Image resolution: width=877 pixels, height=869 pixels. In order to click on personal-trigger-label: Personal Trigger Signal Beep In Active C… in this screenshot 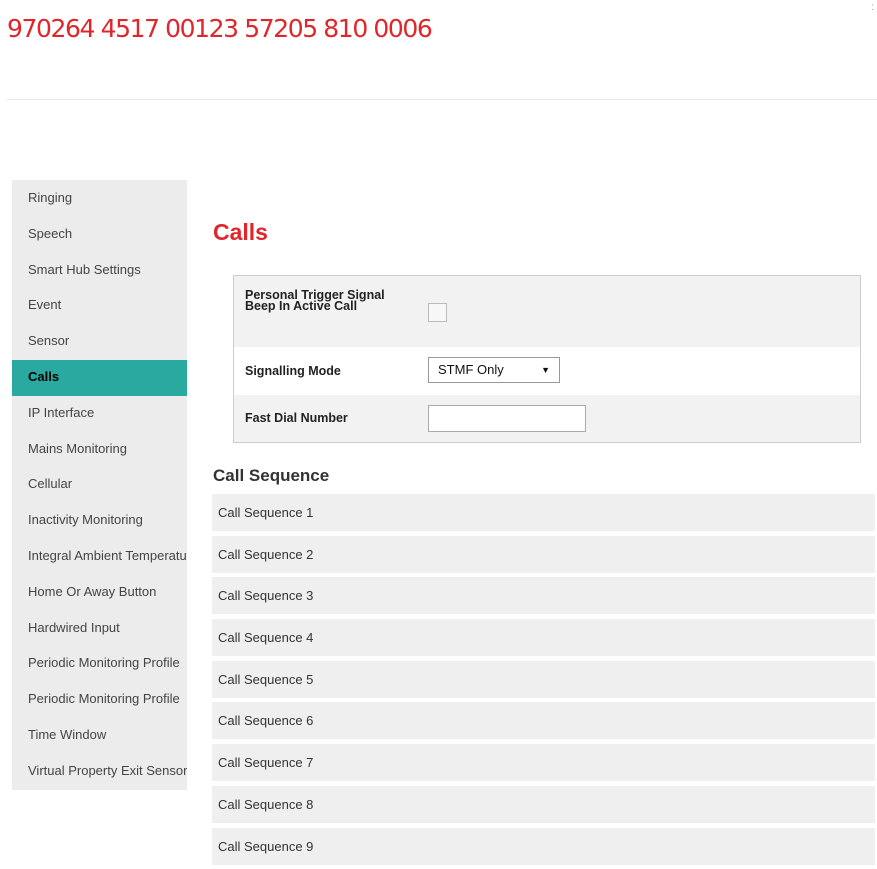, I will do `click(315, 300)`.